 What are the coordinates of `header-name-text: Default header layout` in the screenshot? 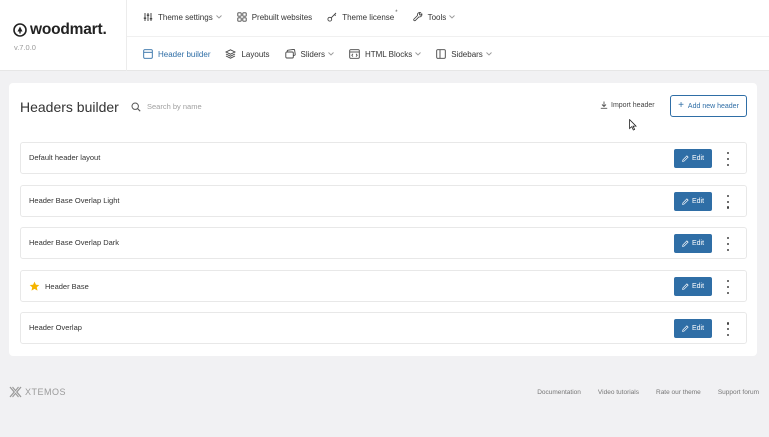 It's located at (65, 157).